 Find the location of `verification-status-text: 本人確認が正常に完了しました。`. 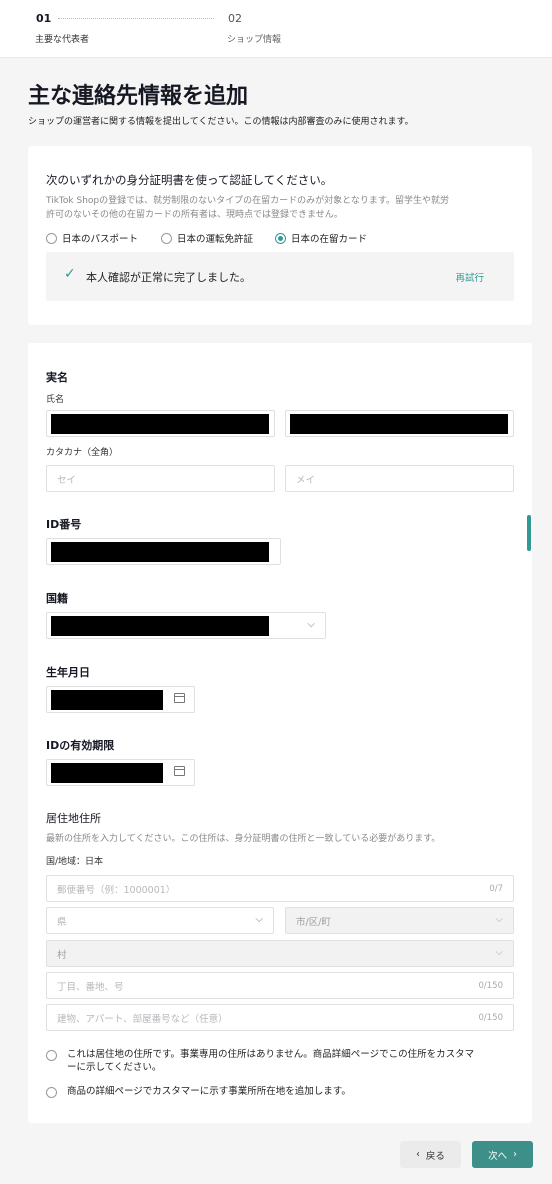

verification-status-text: 本人確認が正常に完了しました。 is located at coordinates (168, 277).